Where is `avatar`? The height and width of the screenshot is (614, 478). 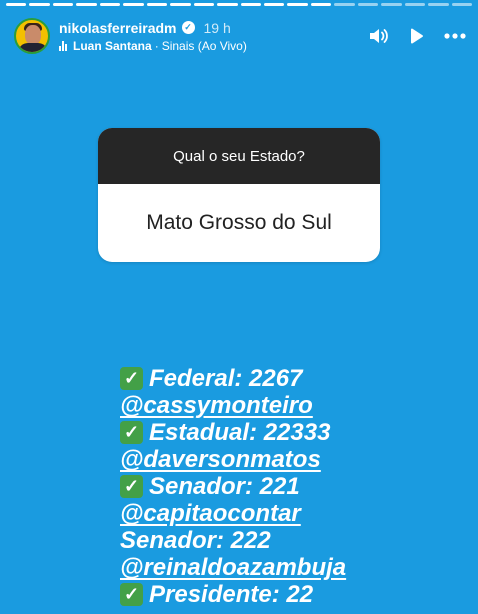 avatar is located at coordinates (32, 36).